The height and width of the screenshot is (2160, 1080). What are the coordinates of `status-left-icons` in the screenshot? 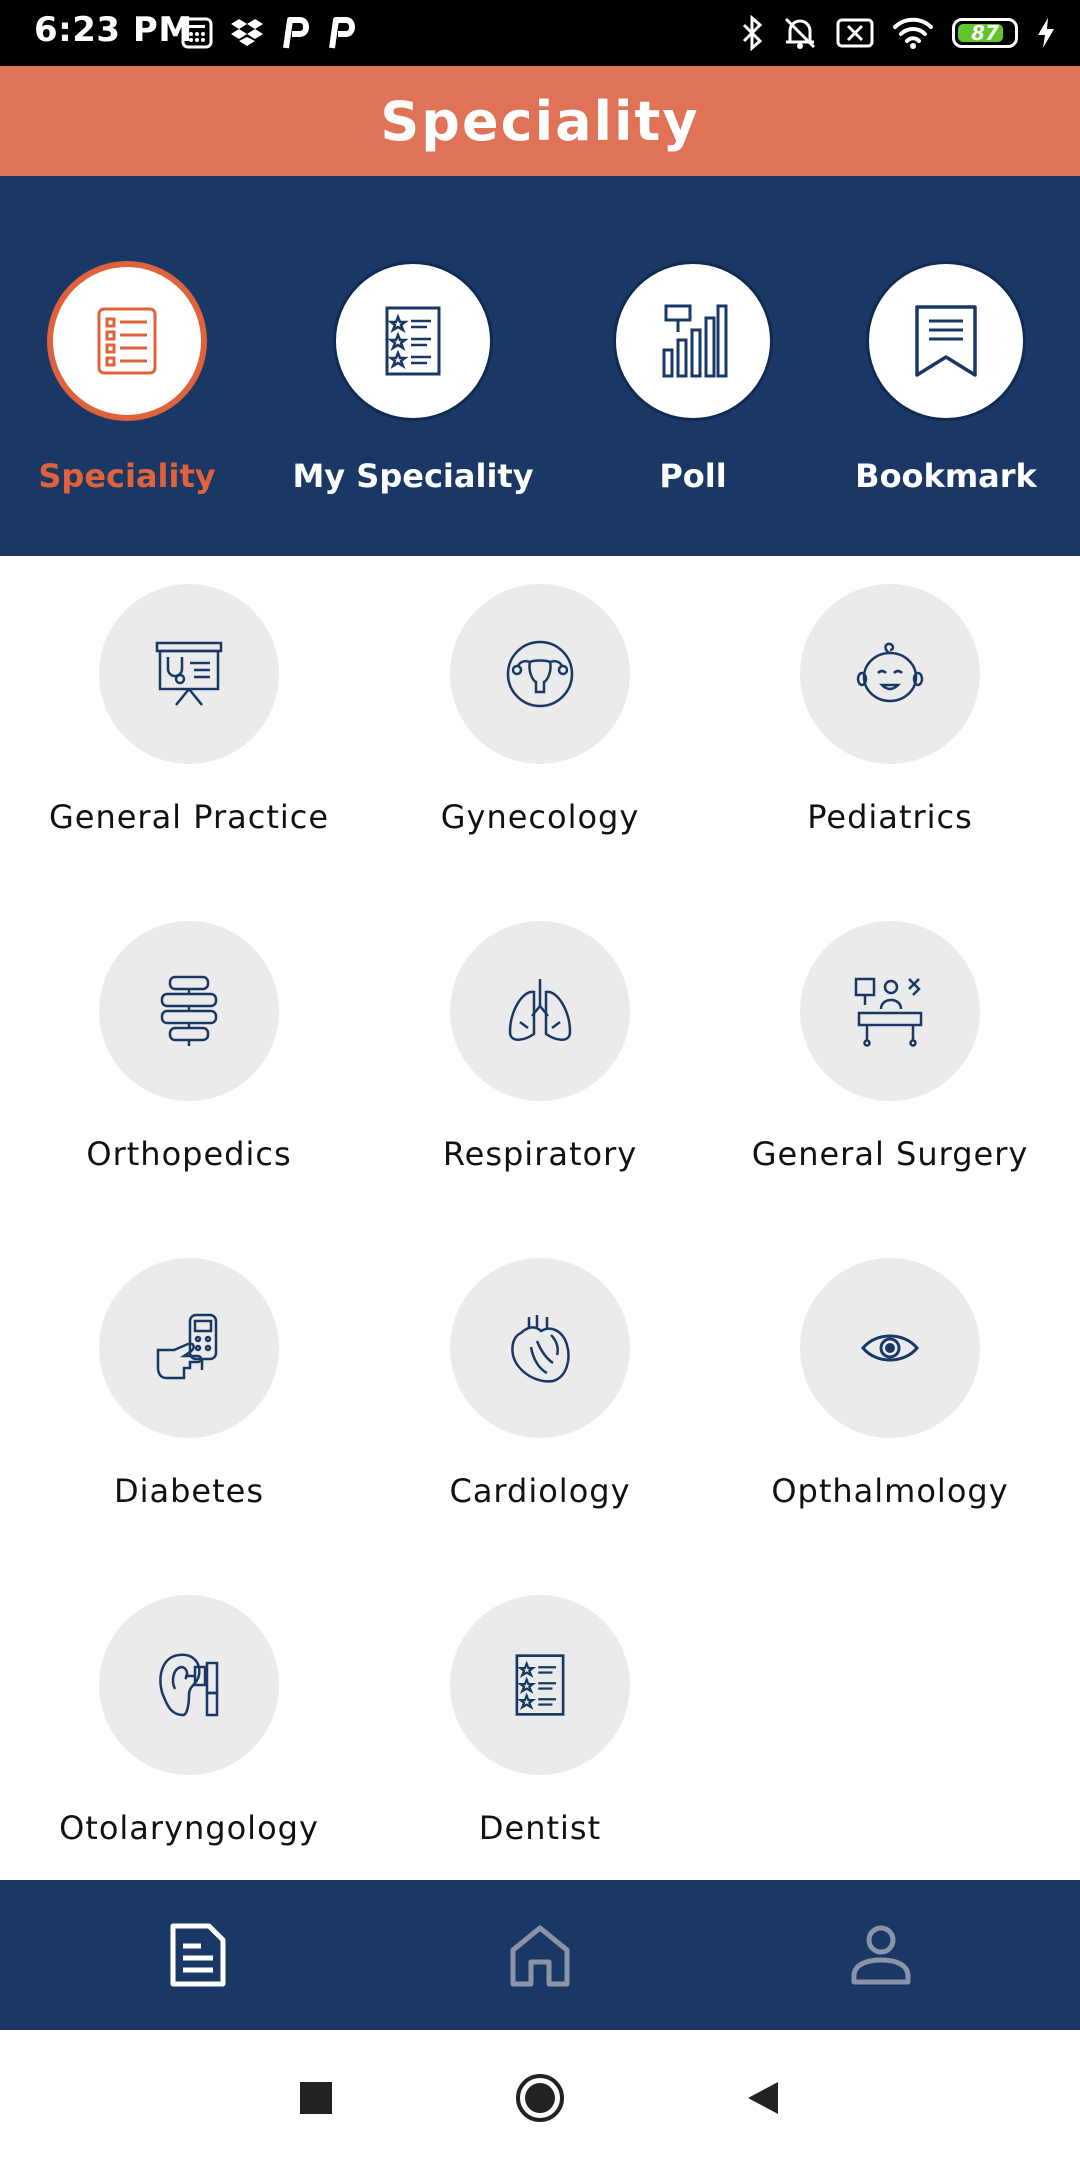 It's located at (268, 33).